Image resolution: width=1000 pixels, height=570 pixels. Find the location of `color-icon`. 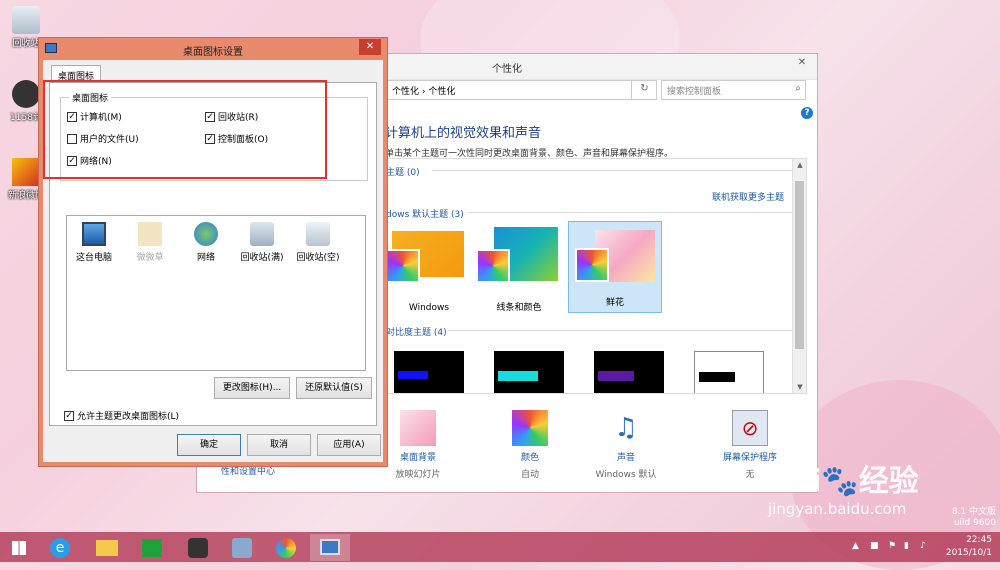

color-icon is located at coordinates (530, 428).